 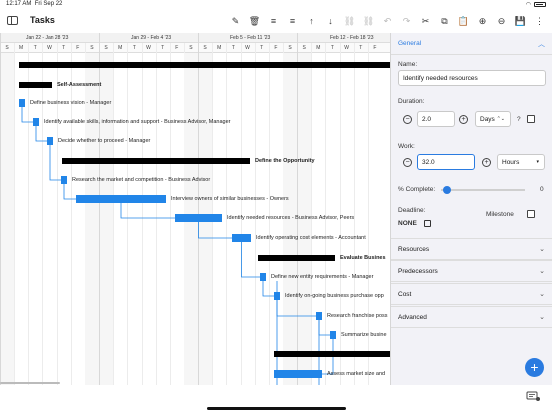 I want to click on horizontal-scrollbar, so click(x=30, y=383).